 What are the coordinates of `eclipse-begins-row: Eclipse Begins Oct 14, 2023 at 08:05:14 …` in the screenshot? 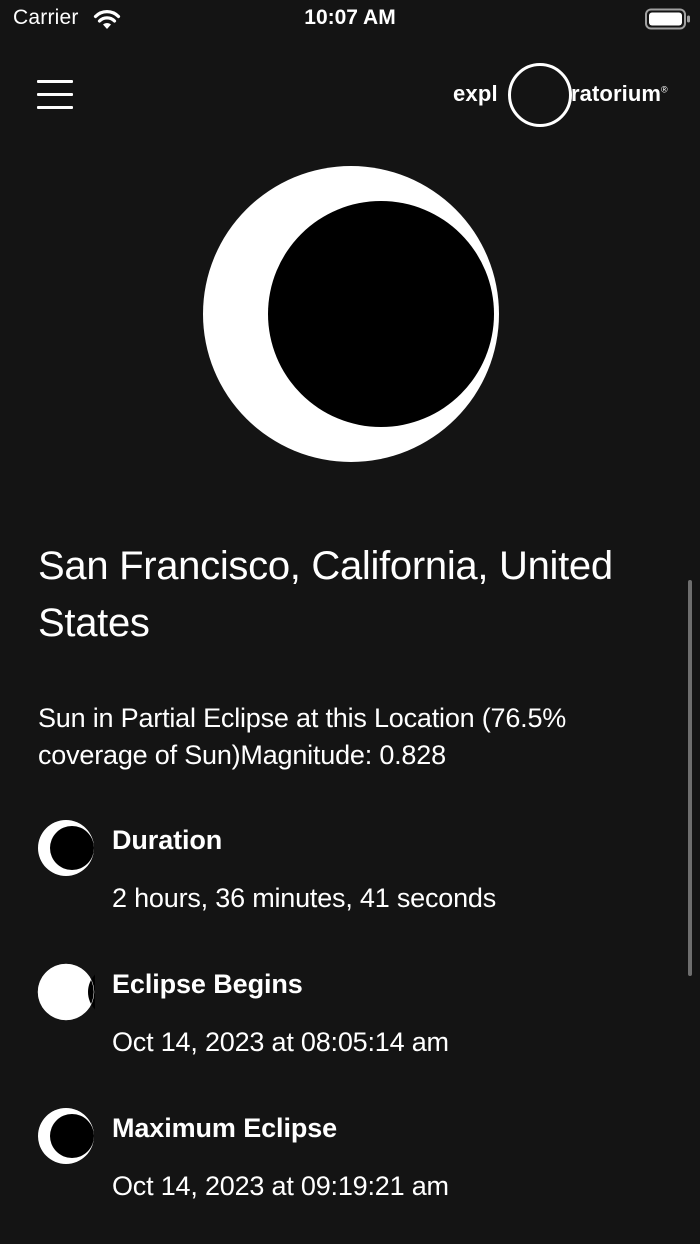 It's located at (350, 1023).